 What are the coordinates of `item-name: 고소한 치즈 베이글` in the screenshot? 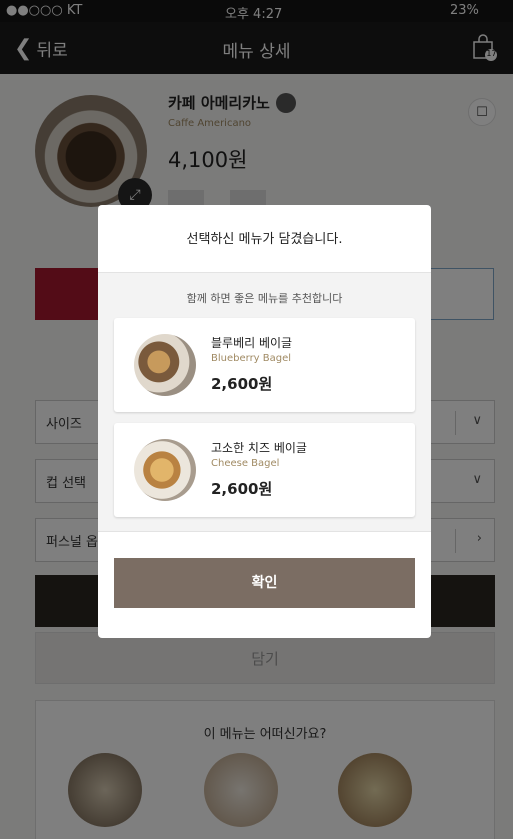 It's located at (259, 448).